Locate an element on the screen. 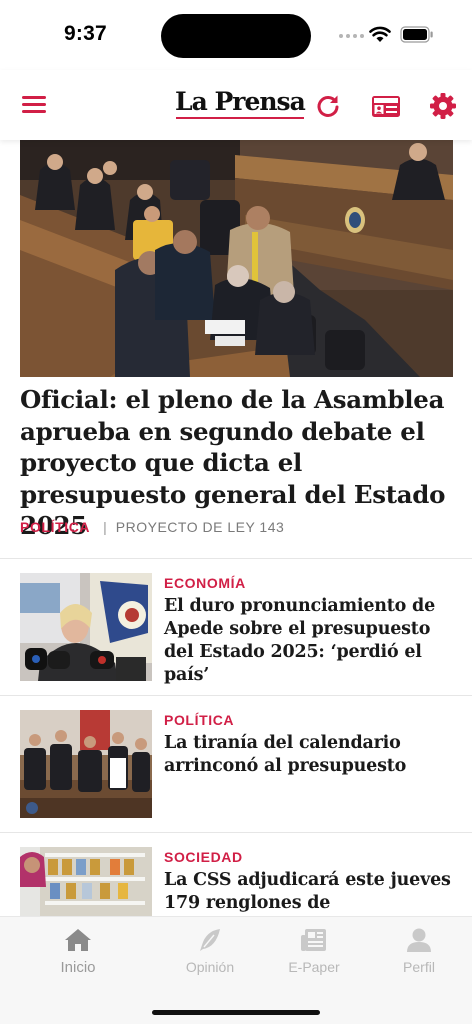  newspaper-icon is located at coordinates (313, 940).